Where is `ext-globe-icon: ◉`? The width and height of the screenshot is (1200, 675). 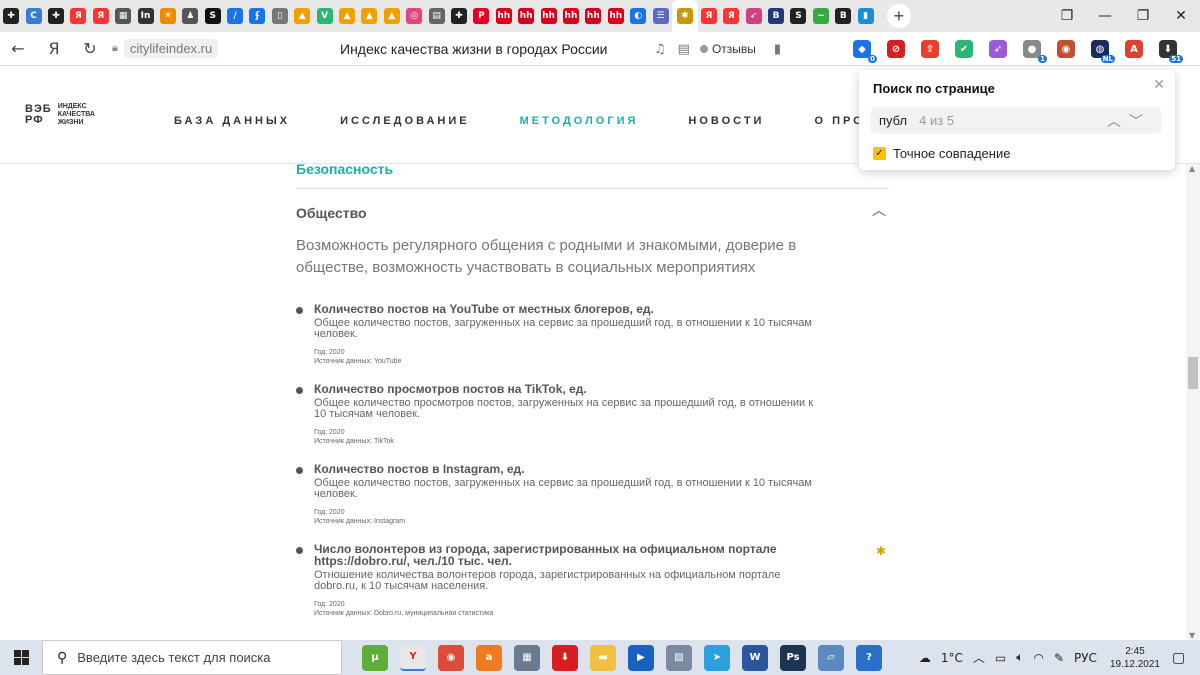
ext-globe-icon: ◉ is located at coordinates (1066, 49).